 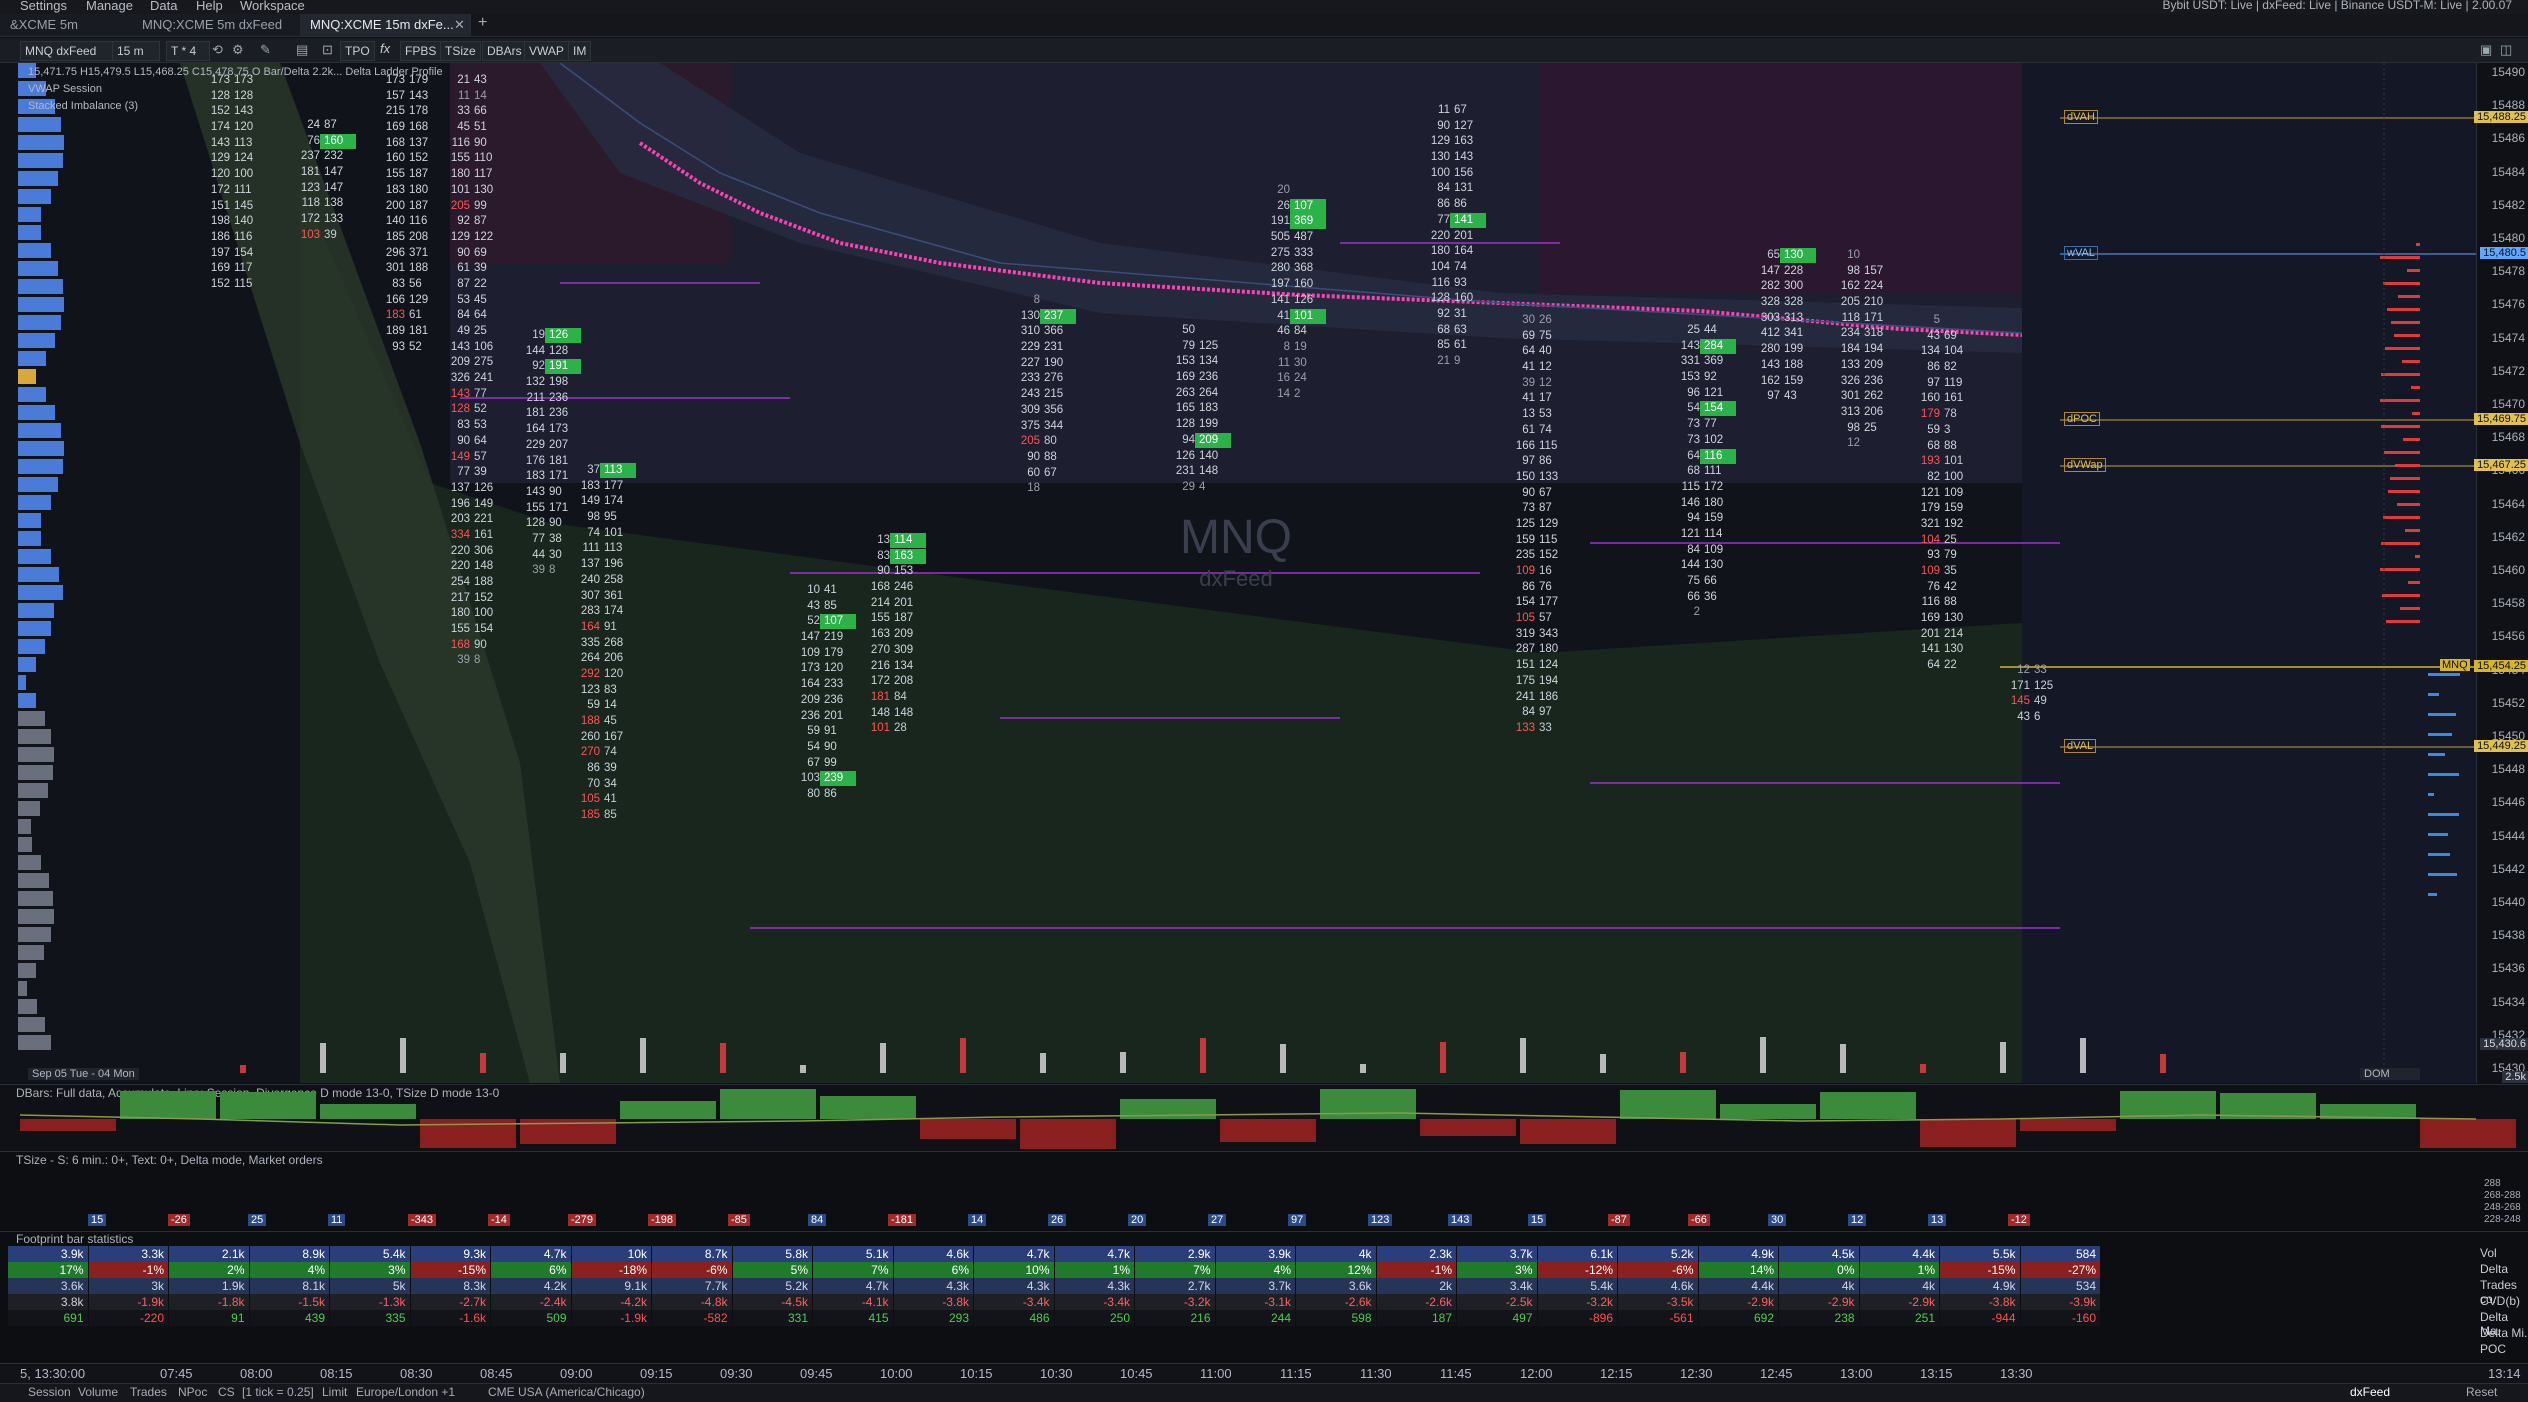 What do you see at coordinates (590, 642) in the screenshot?
I see `bid-volume: 335` at bounding box center [590, 642].